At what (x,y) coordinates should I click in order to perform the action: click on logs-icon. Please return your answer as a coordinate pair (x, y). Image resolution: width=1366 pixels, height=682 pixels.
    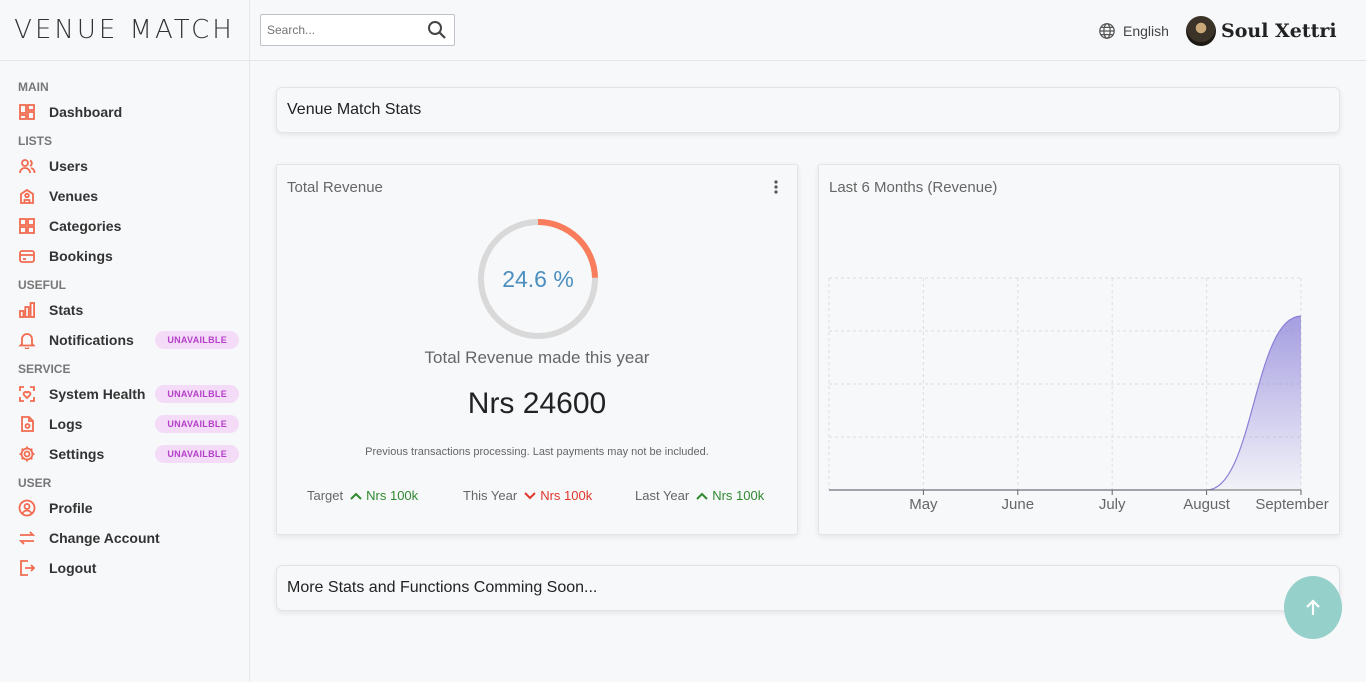
    Looking at the image, I should click on (27, 424).